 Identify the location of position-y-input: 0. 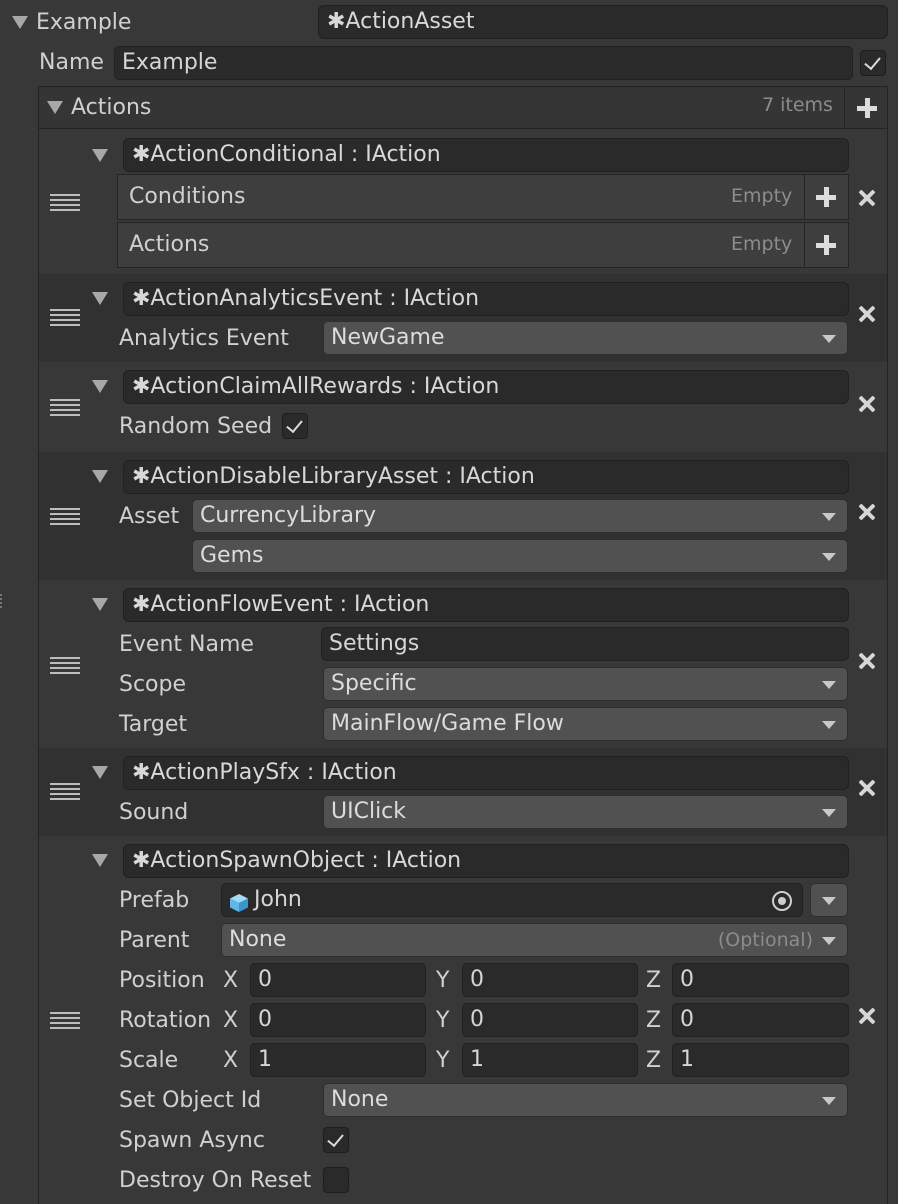
(550, 980).